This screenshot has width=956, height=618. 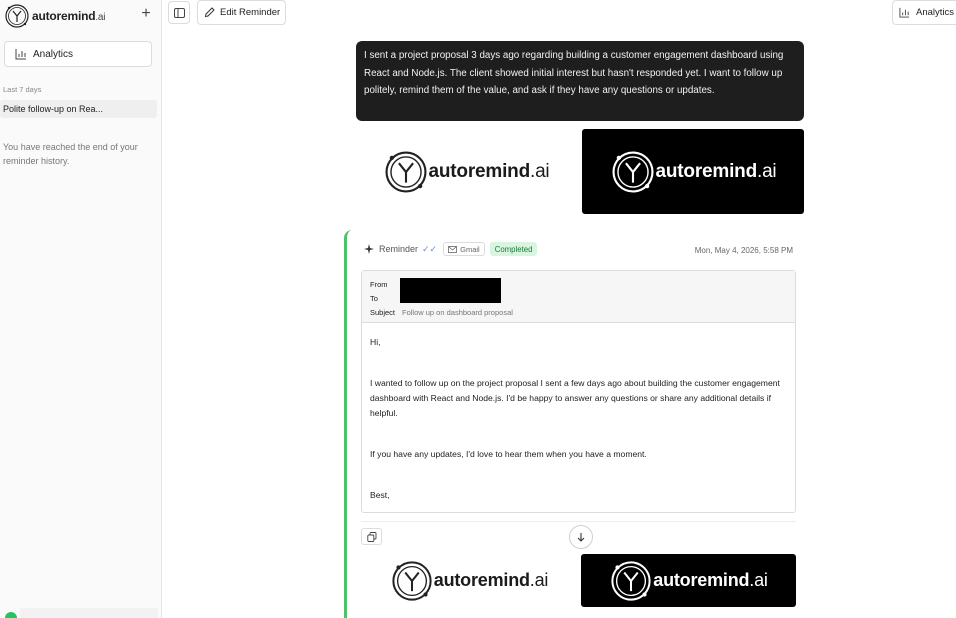 I want to click on copy-icon, so click(x=371, y=536).